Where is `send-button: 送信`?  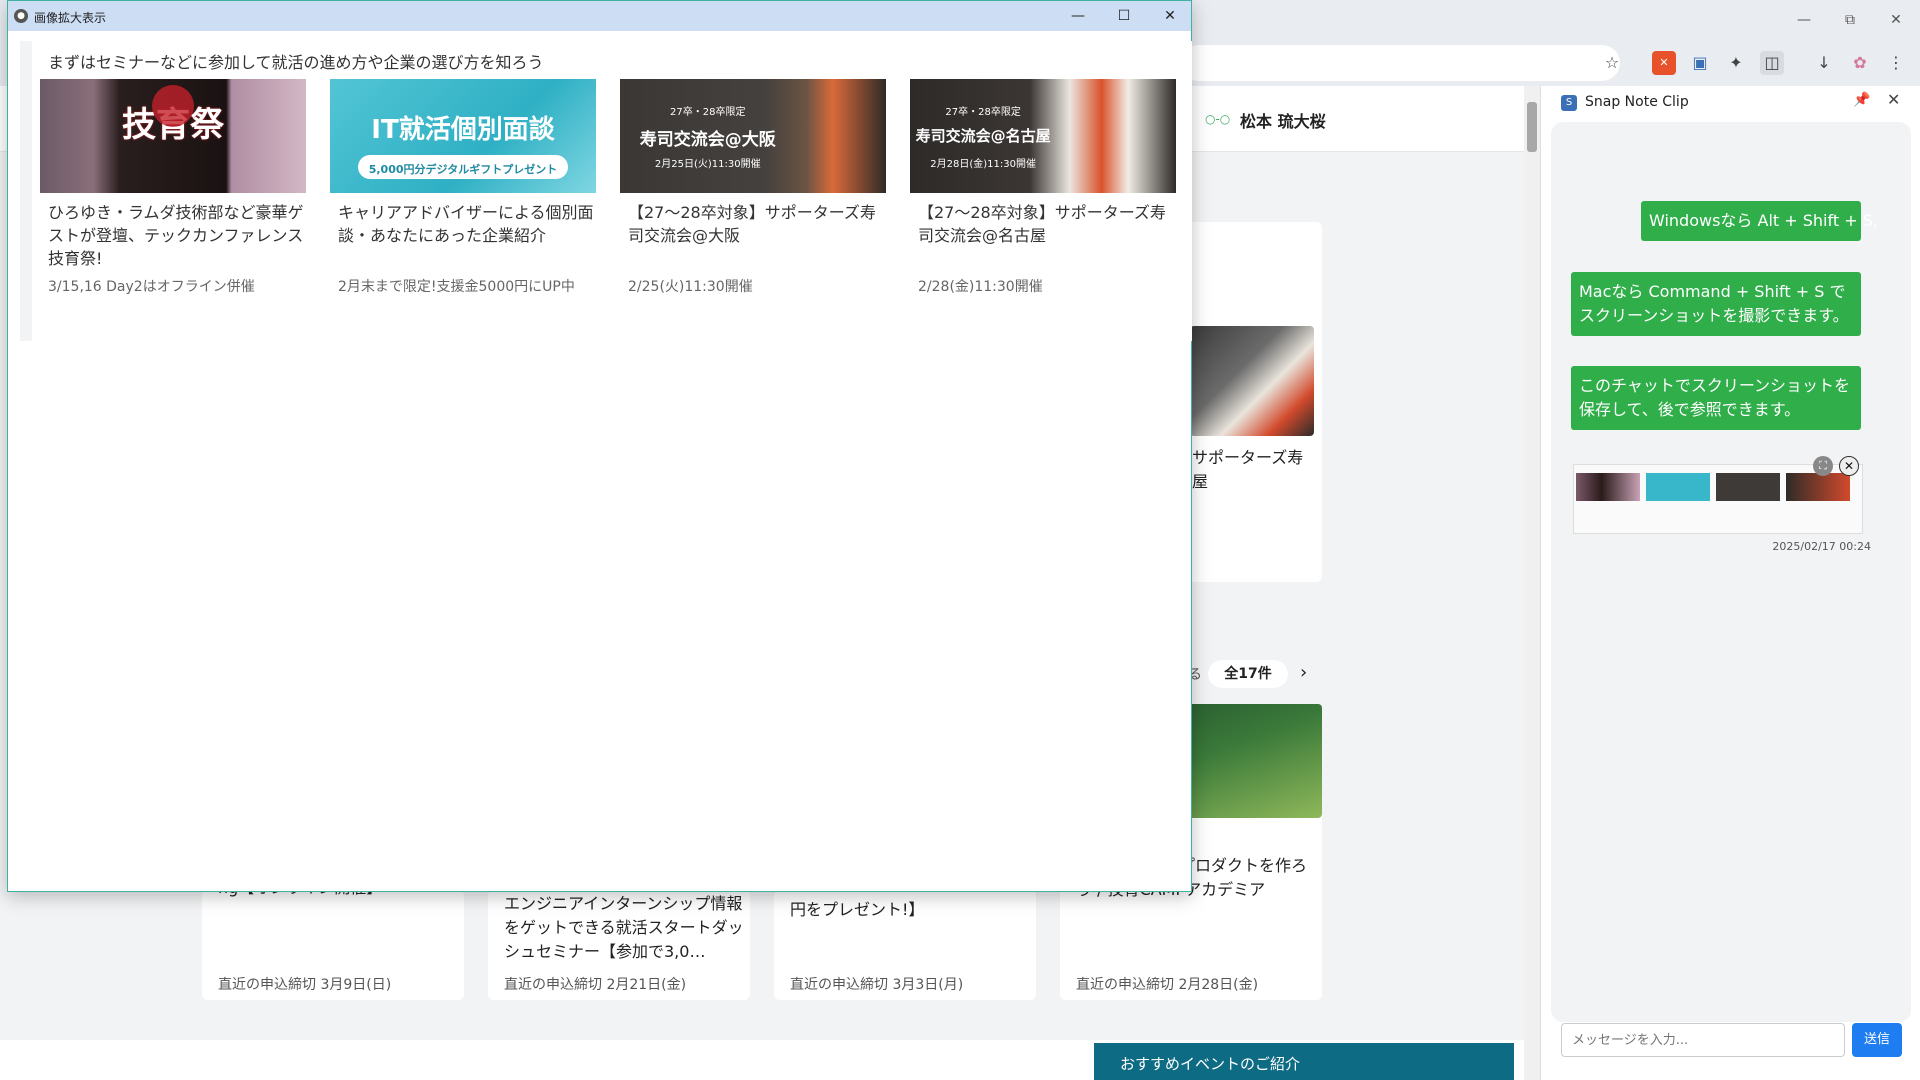
send-button: 送信 is located at coordinates (1877, 1040).